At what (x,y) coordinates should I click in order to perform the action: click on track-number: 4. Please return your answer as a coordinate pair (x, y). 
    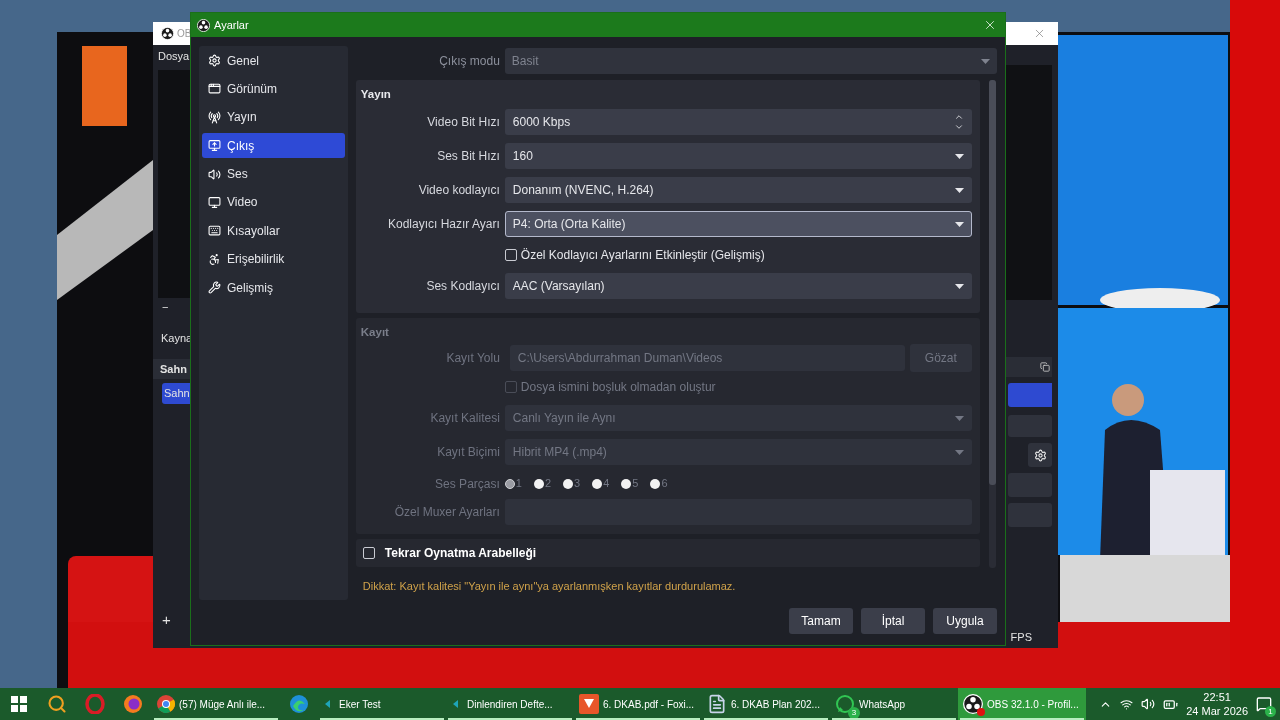
    Looking at the image, I should click on (606, 484).